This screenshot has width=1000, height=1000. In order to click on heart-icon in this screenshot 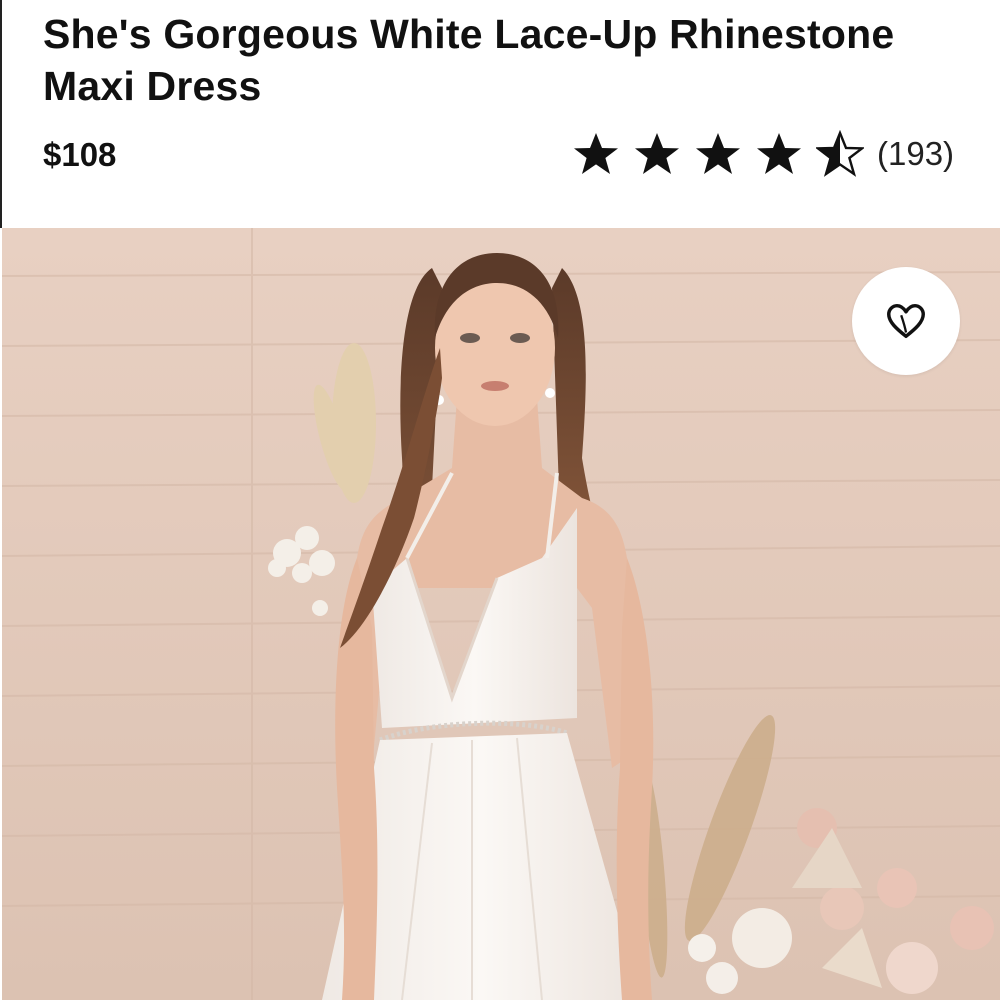, I will do `click(906, 321)`.